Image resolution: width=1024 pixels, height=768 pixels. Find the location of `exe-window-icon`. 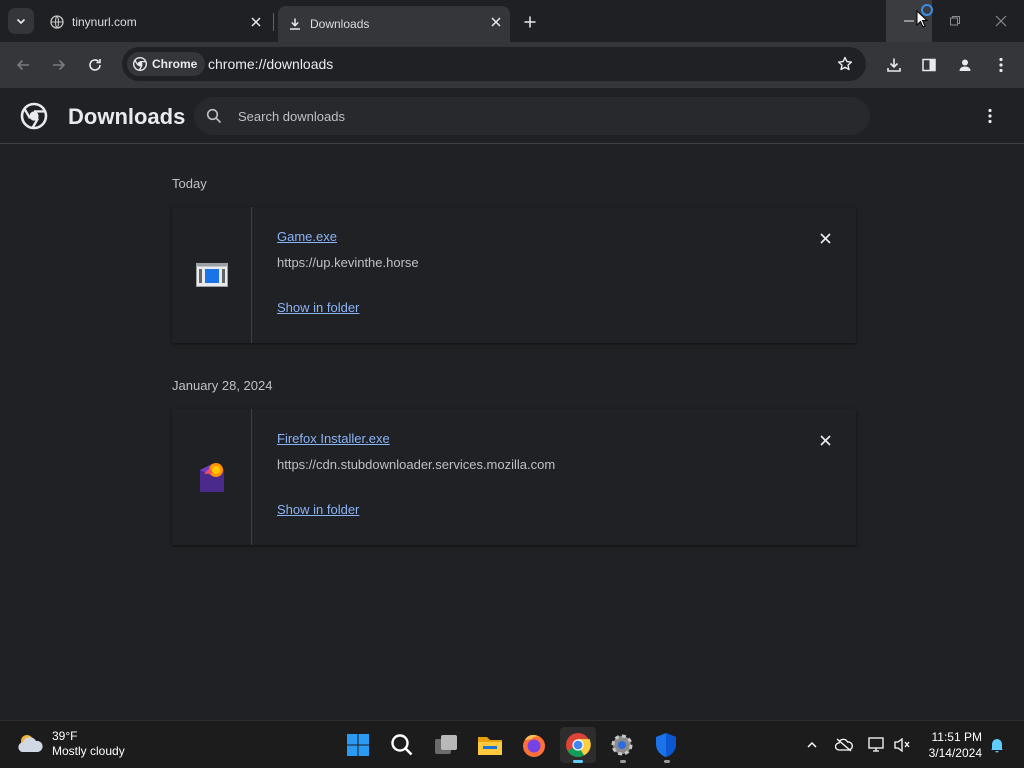

exe-window-icon is located at coordinates (211, 275).